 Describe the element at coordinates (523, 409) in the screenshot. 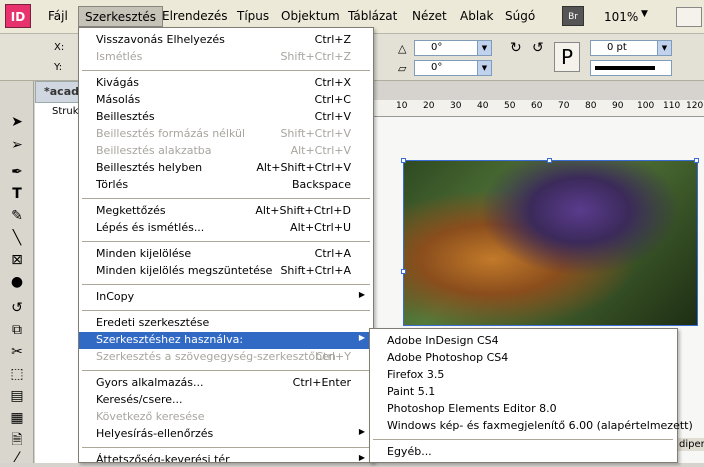

I see `submenu-item-photoshop-elements: Photoshop Elements Editor 8.0` at that location.